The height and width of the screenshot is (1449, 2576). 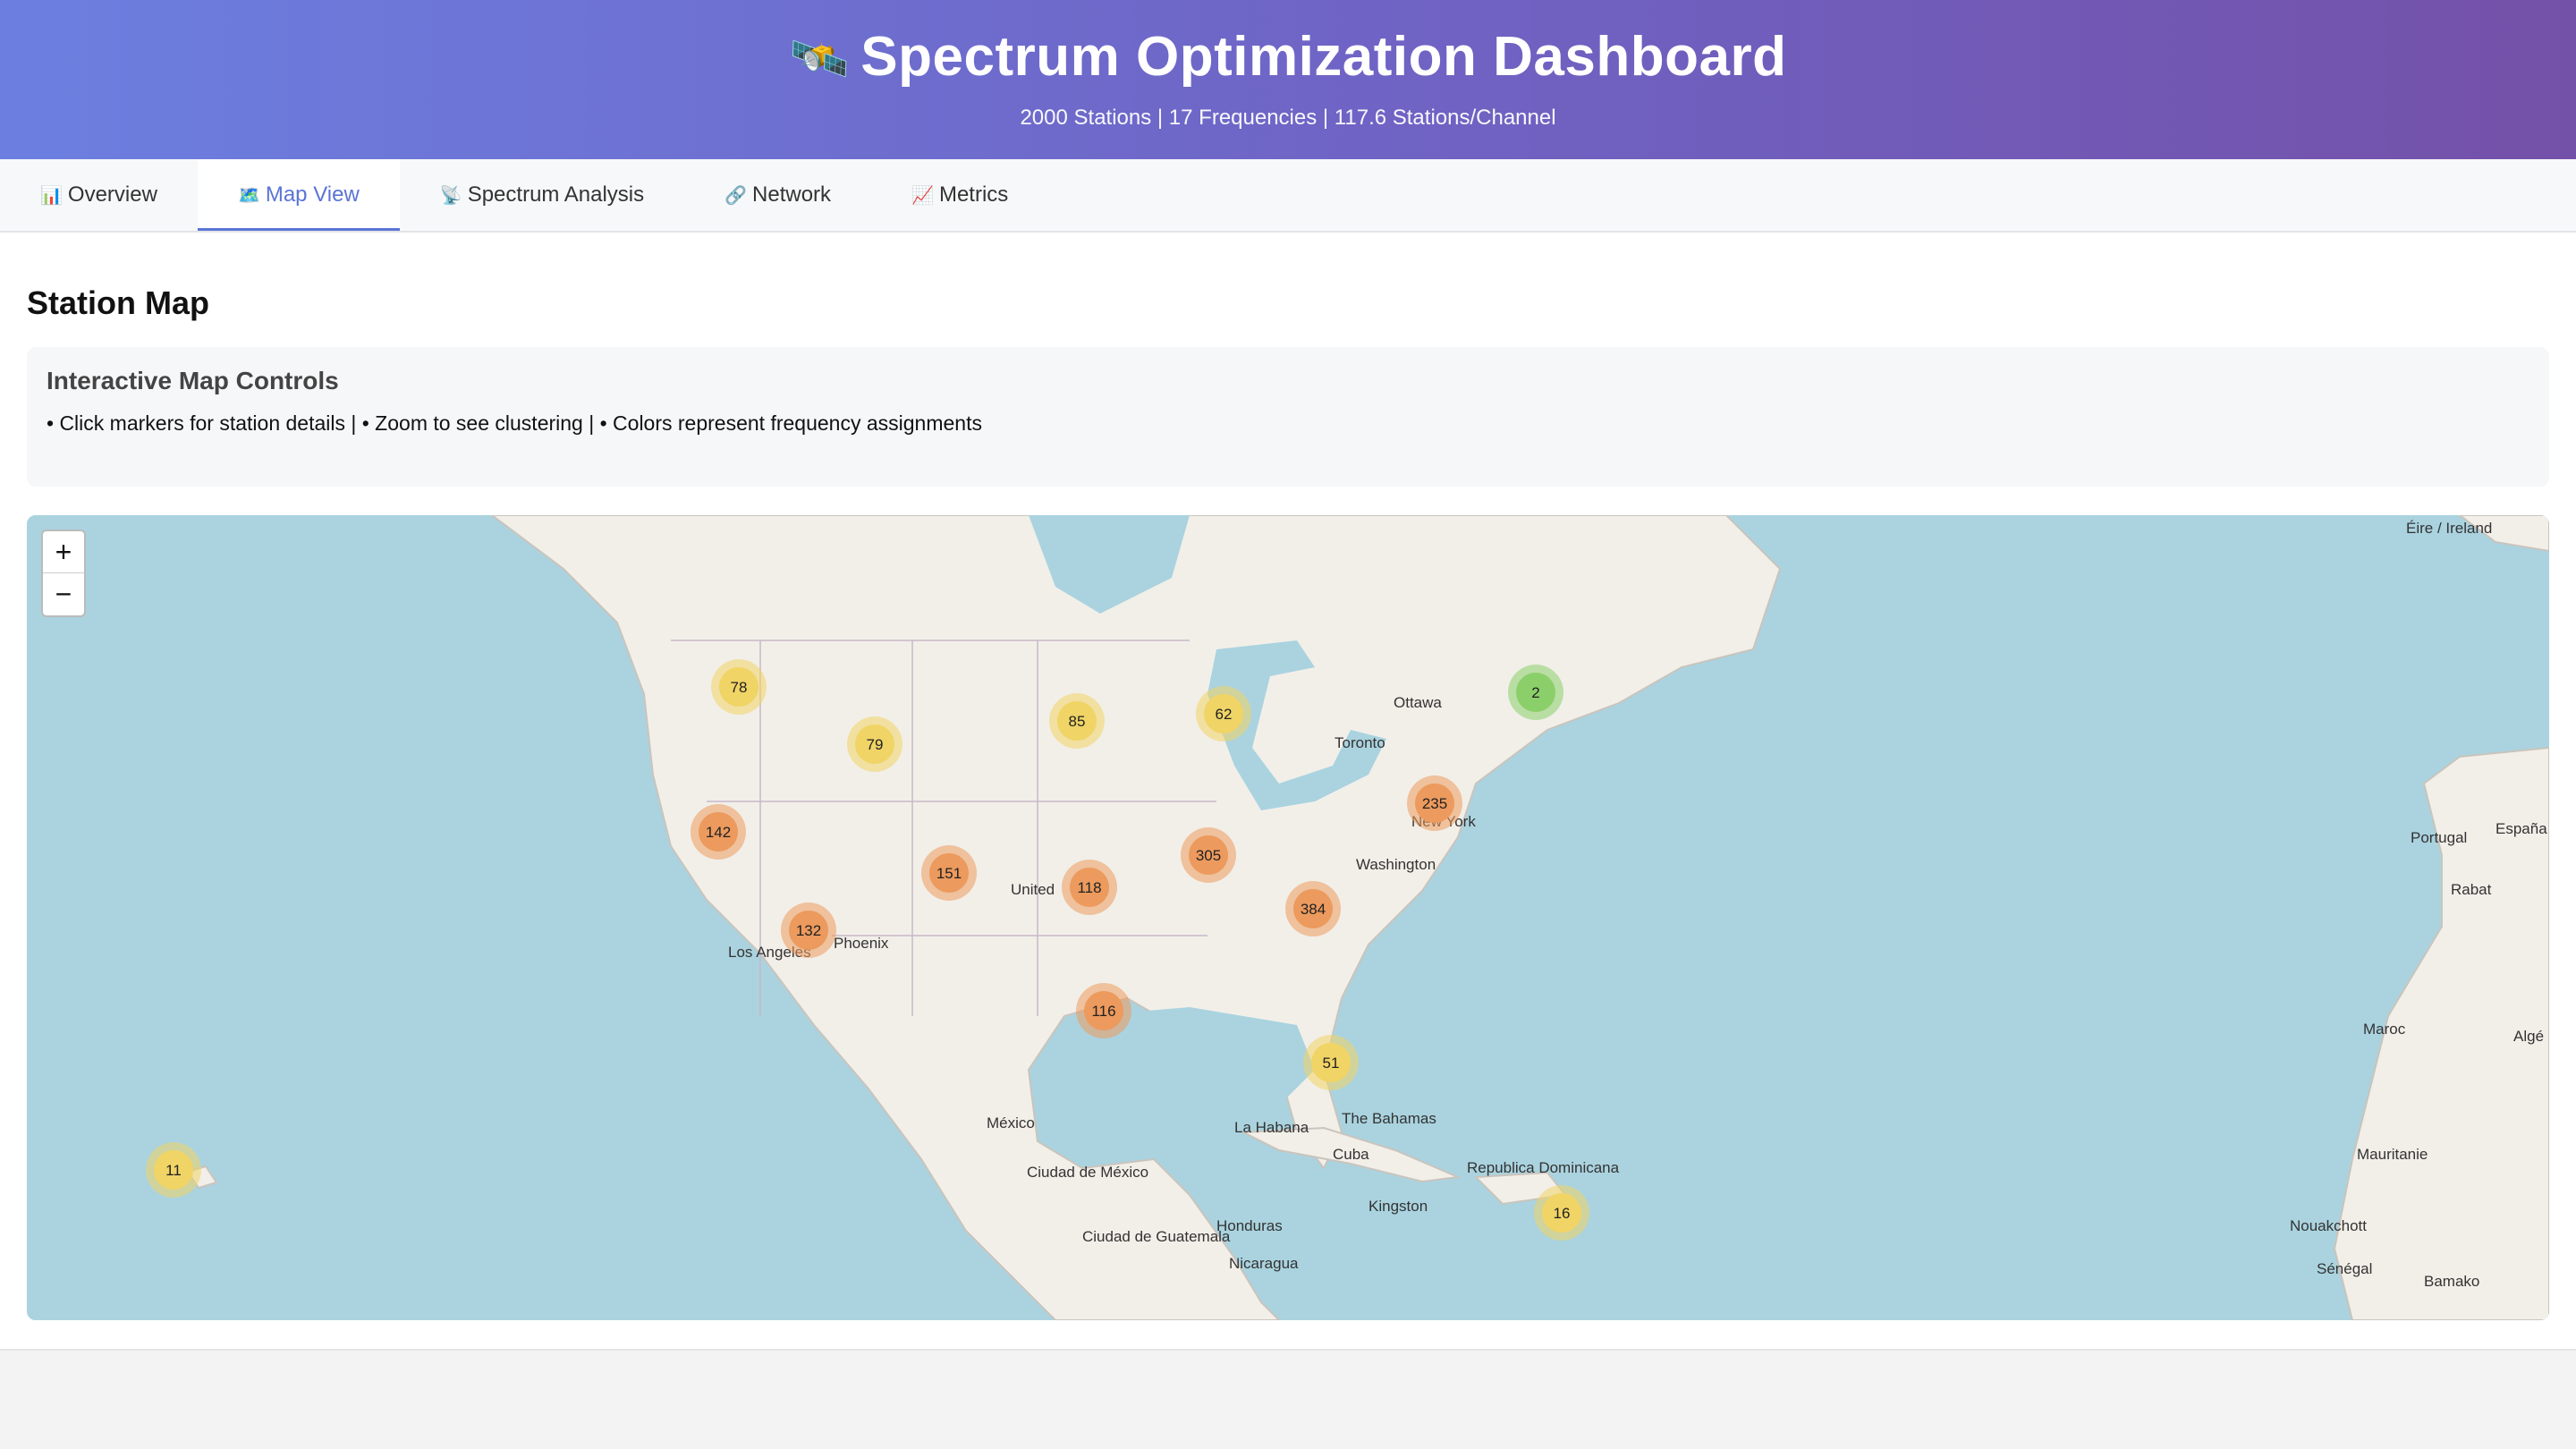 What do you see at coordinates (1271, 1127) in the screenshot?
I see `label-la-habana: La Habana` at bounding box center [1271, 1127].